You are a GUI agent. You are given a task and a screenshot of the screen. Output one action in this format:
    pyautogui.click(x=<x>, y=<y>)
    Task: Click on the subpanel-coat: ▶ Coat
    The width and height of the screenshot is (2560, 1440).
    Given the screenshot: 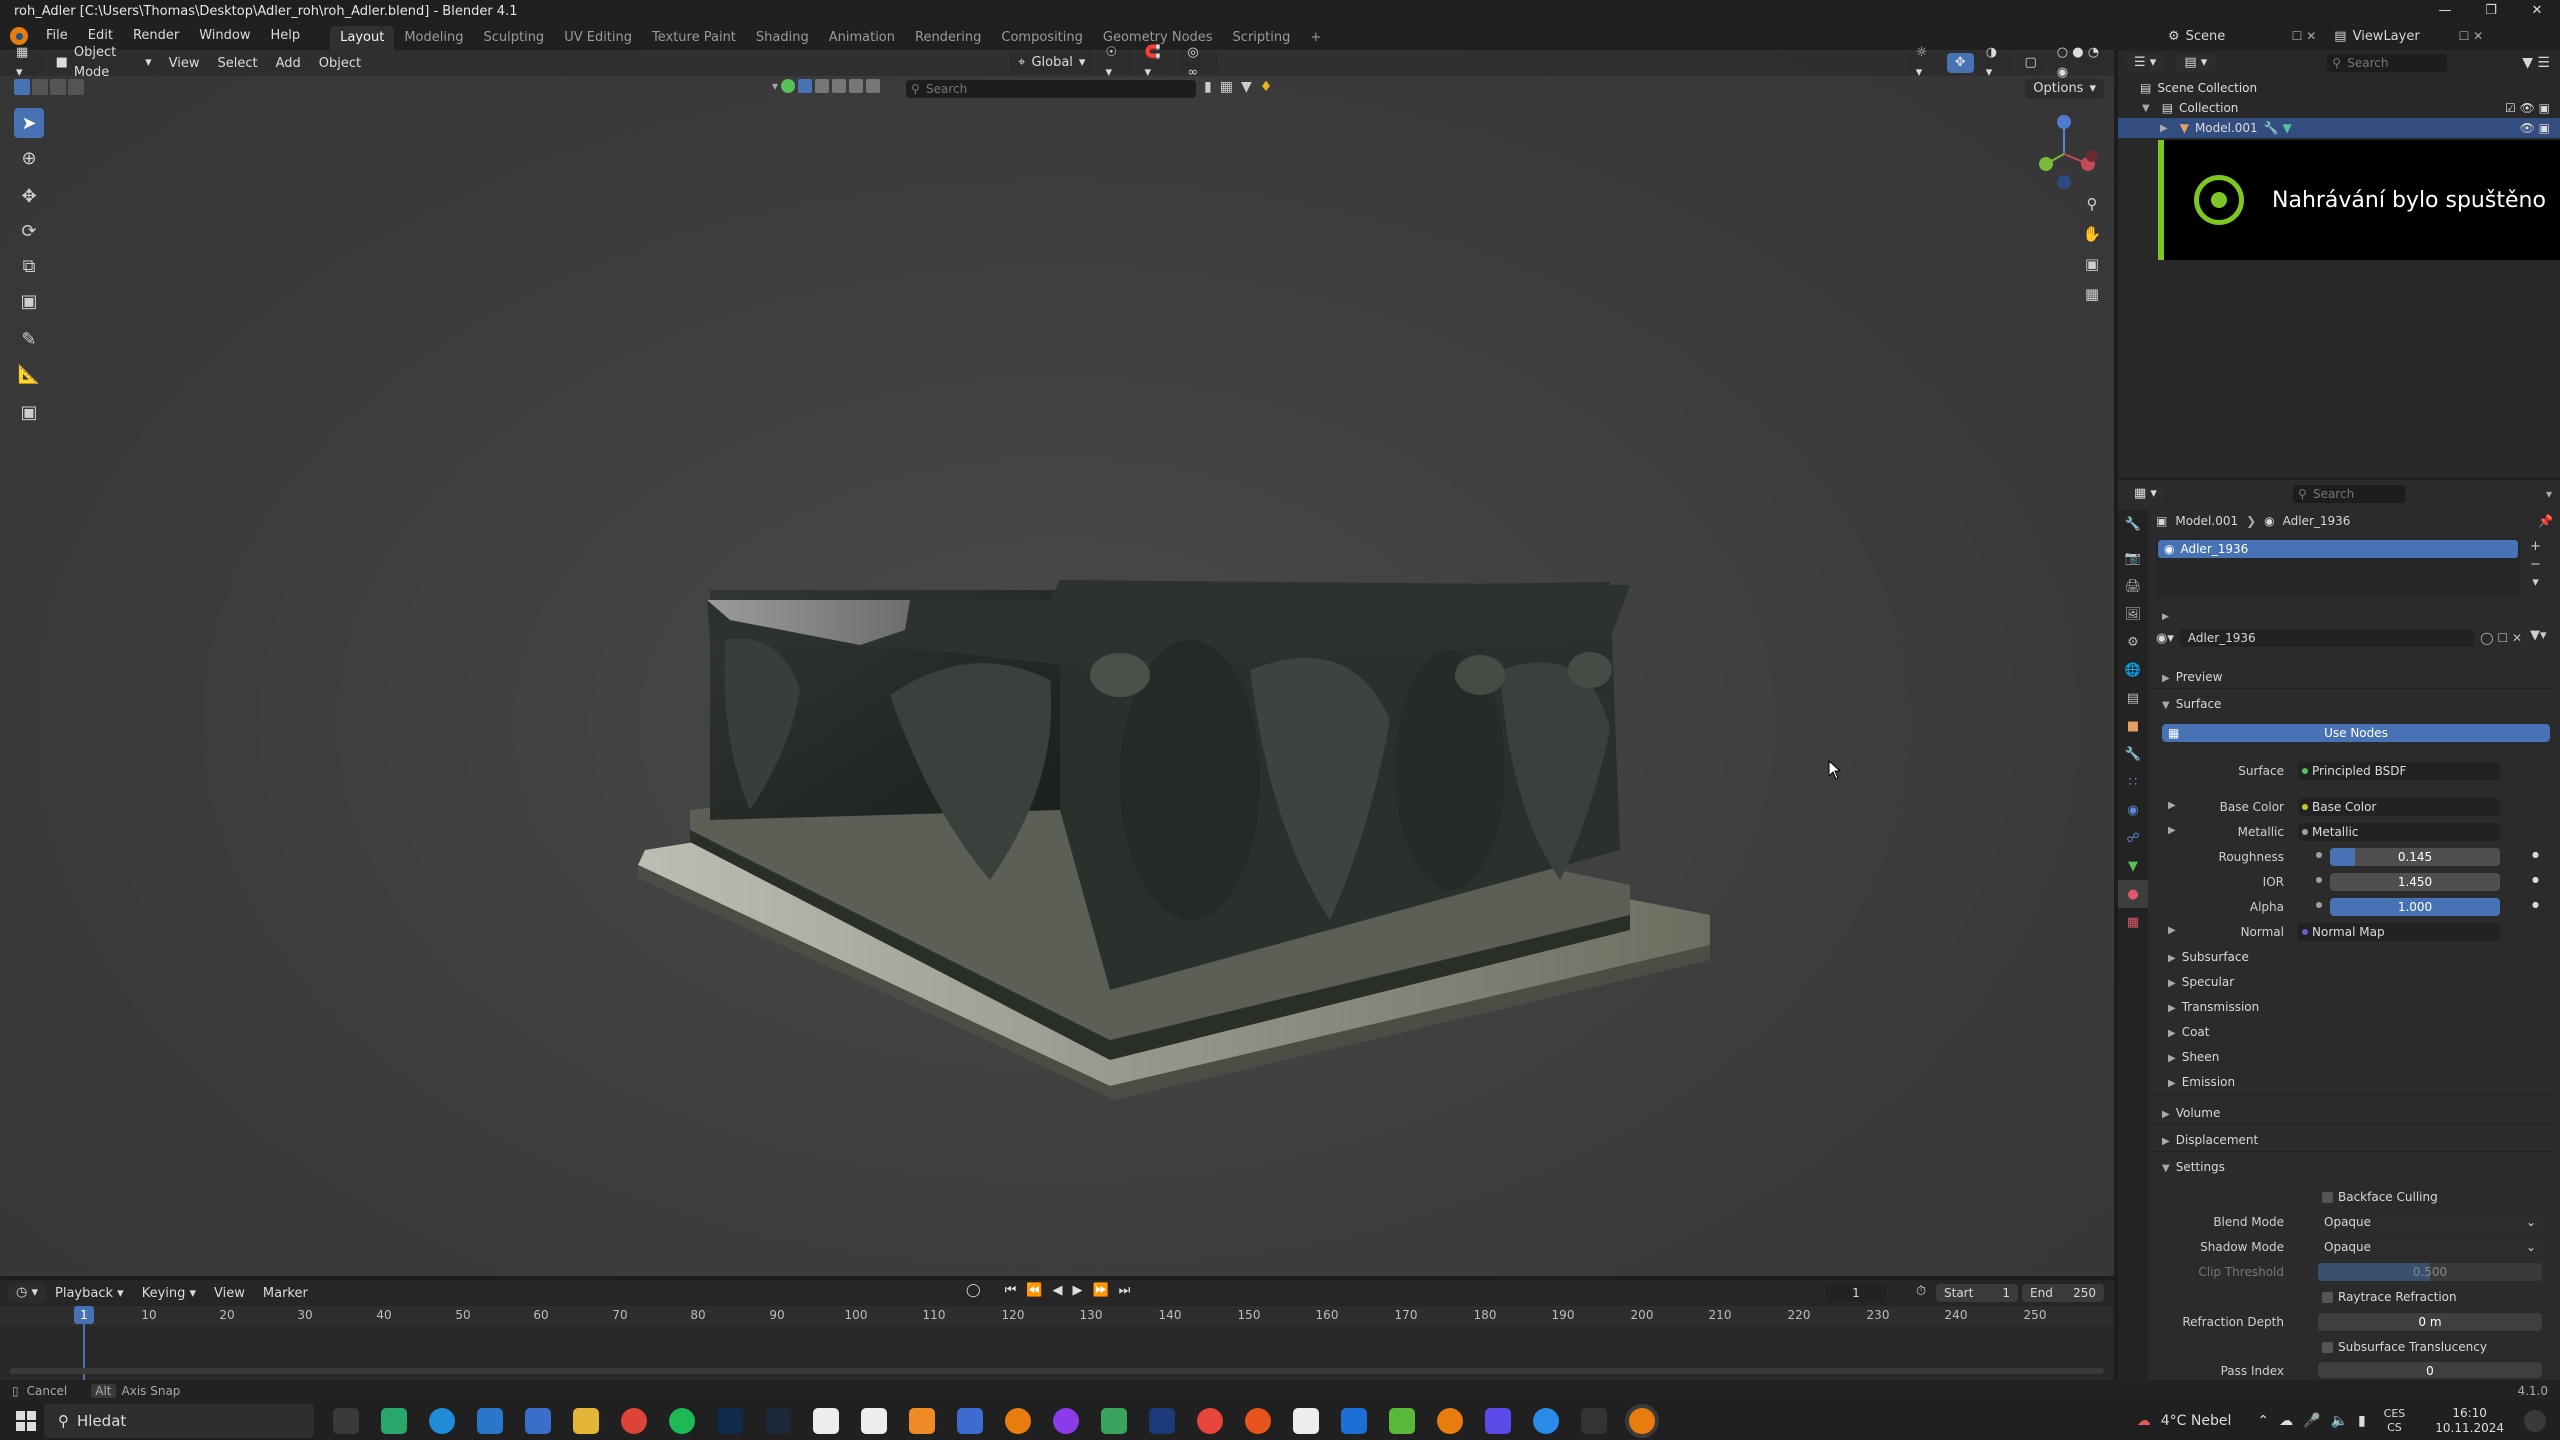 What is the action you would take?
    pyautogui.click(x=2188, y=1032)
    